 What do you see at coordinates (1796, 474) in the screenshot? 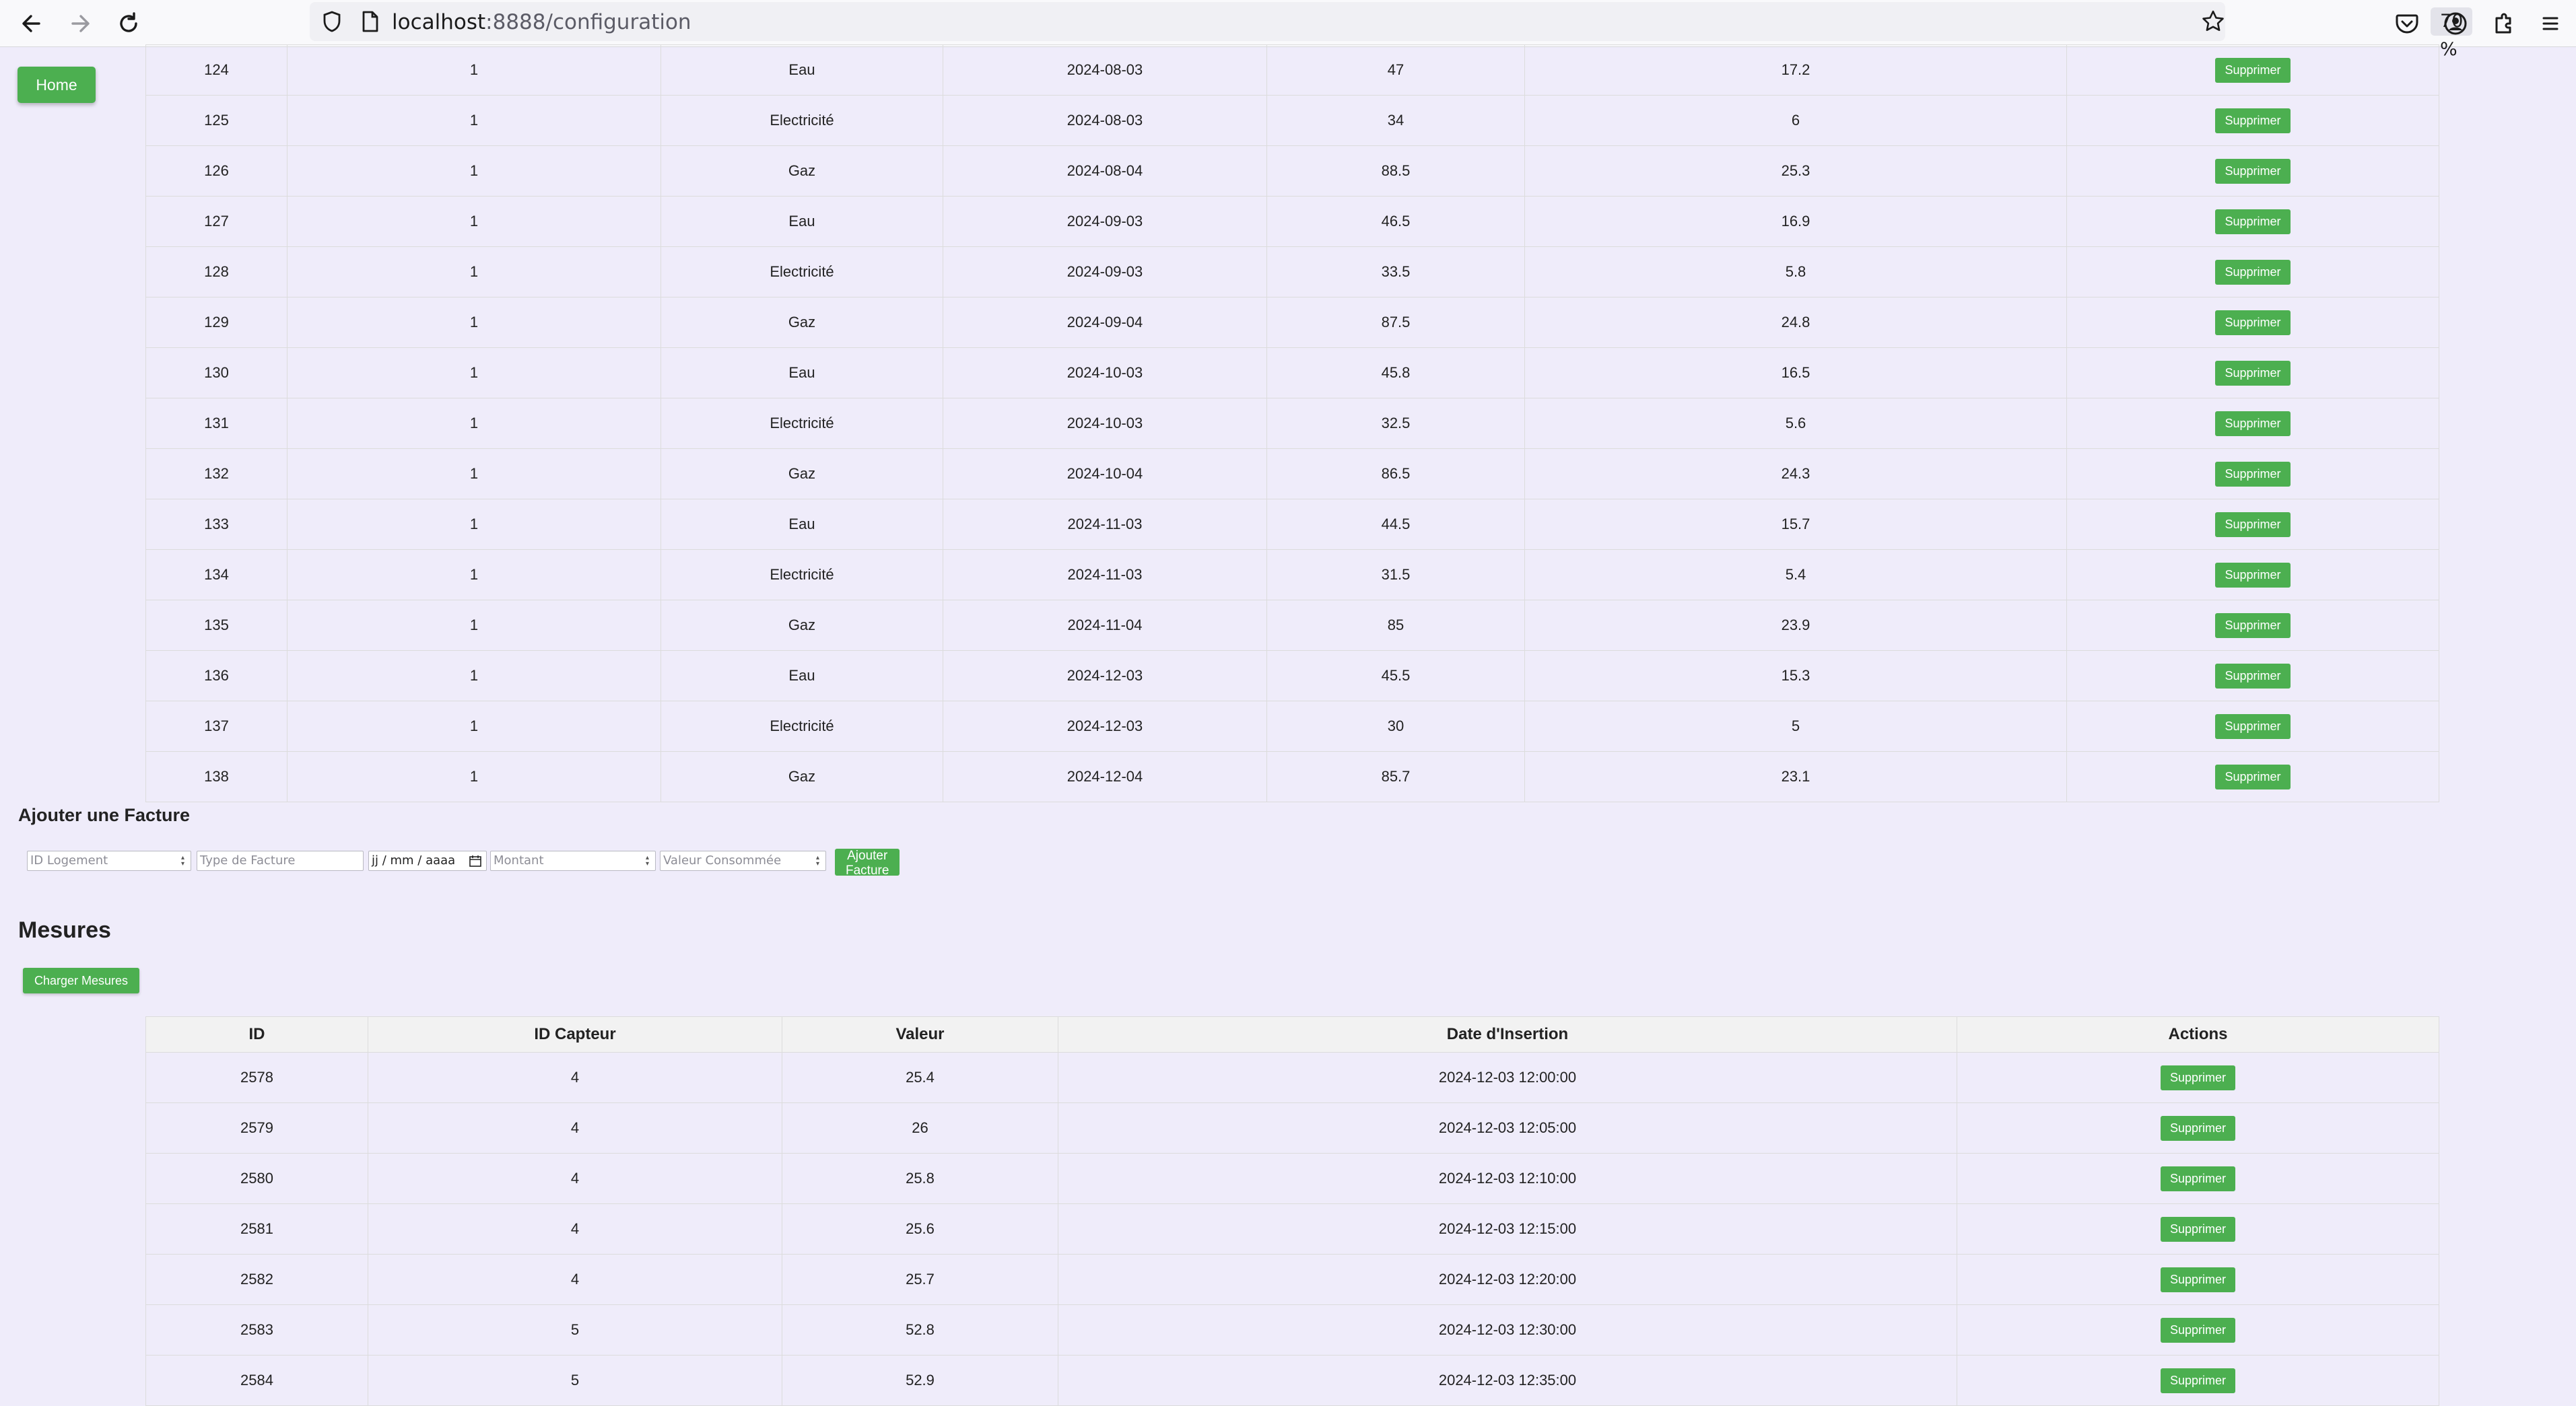
I see `table-cell: 24.3` at bounding box center [1796, 474].